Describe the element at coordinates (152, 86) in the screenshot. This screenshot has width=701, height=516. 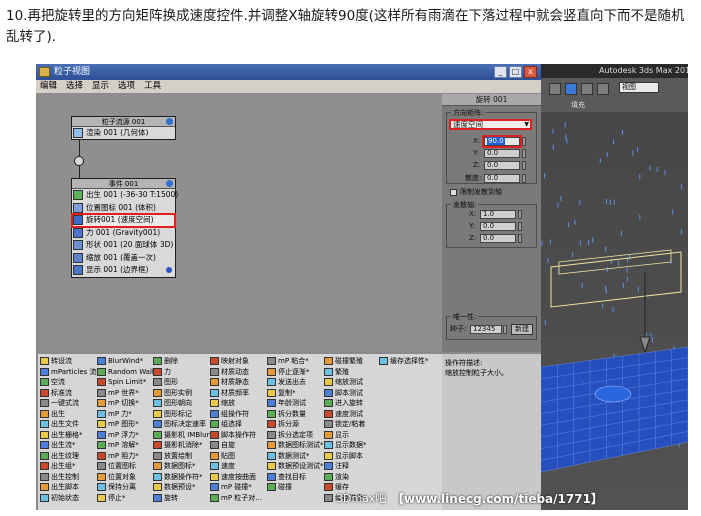
I see `menu-tools: 工具` at that location.